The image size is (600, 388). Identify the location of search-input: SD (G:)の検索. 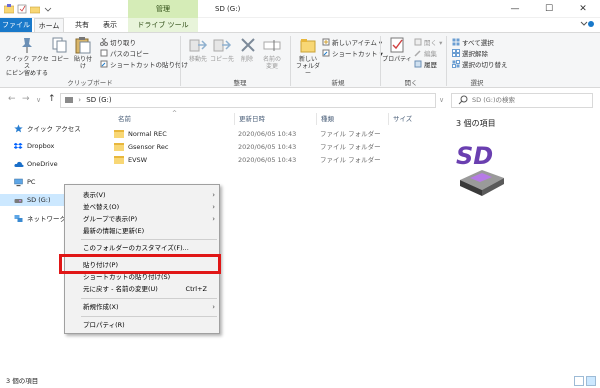
(522, 100).